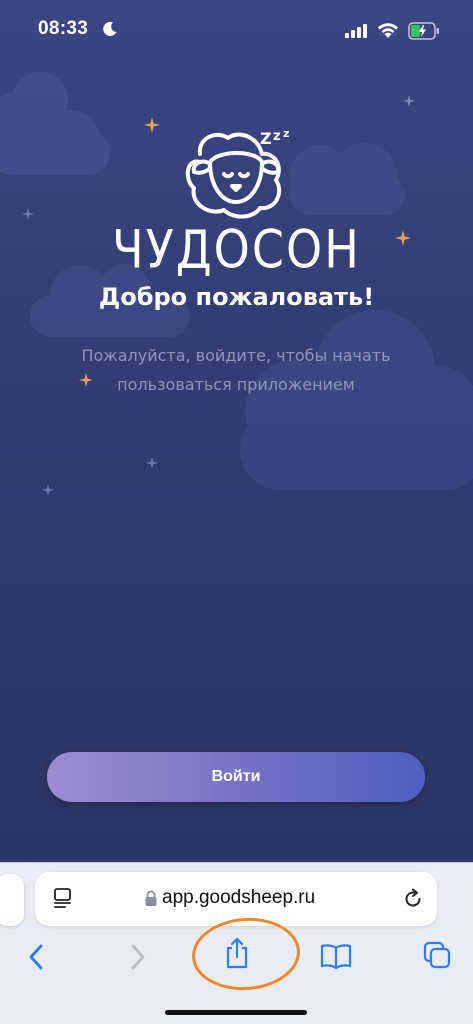 The height and width of the screenshot is (1024, 473). What do you see at coordinates (336, 956) in the screenshot?
I see `book-icon` at bounding box center [336, 956].